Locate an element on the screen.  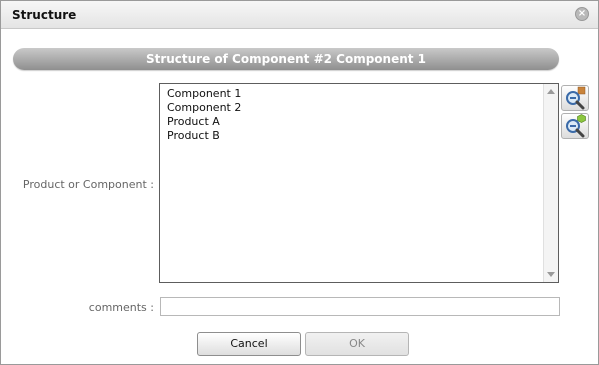
search-product-icon is located at coordinates (576, 126).